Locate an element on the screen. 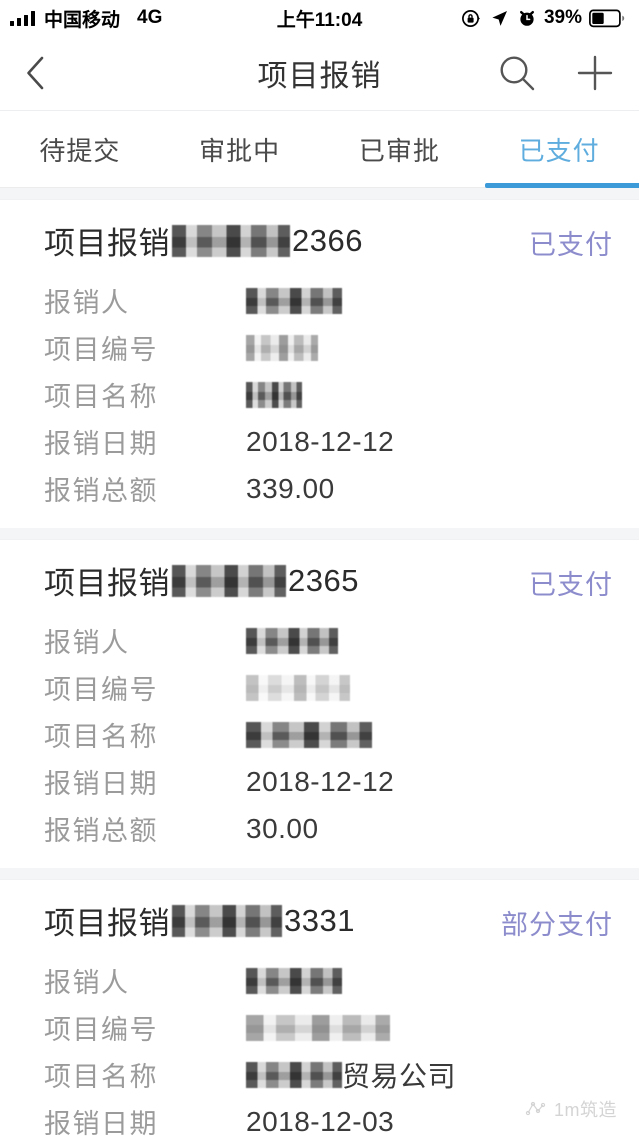 Image resolution: width=639 pixels, height=1136 pixels. add-button is located at coordinates (595, 73).